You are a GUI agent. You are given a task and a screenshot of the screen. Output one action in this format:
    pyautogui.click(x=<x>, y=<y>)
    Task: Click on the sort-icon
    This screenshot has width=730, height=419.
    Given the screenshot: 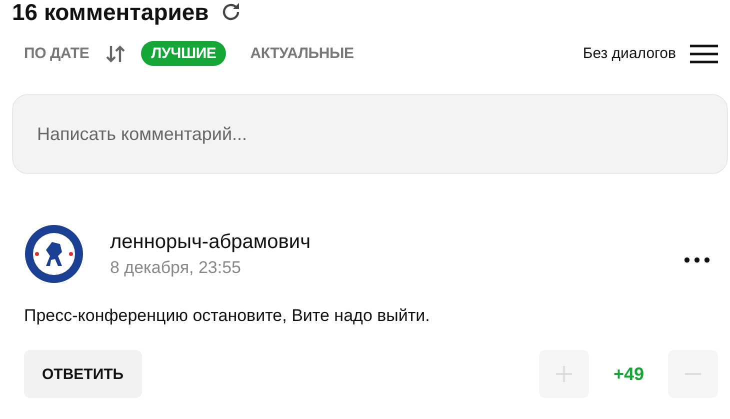 What is the action you would take?
    pyautogui.click(x=116, y=53)
    